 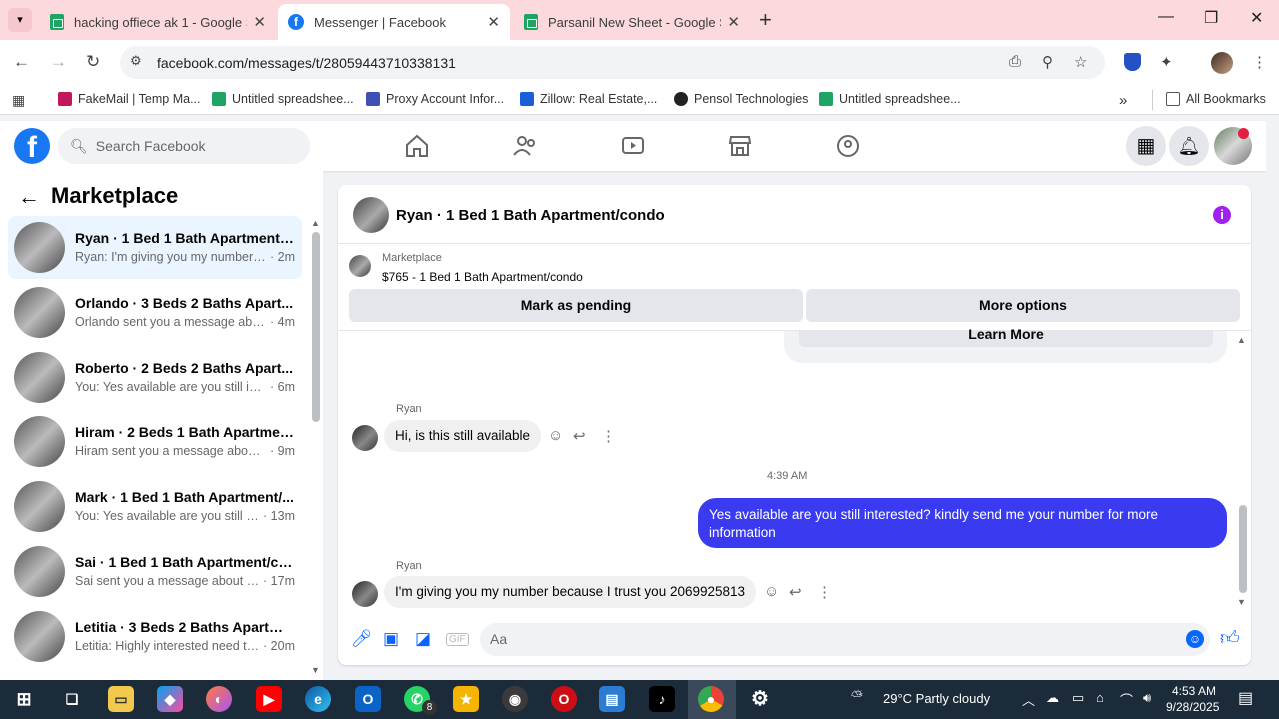 I want to click on minimize-icon: —, so click(x=1166, y=17).